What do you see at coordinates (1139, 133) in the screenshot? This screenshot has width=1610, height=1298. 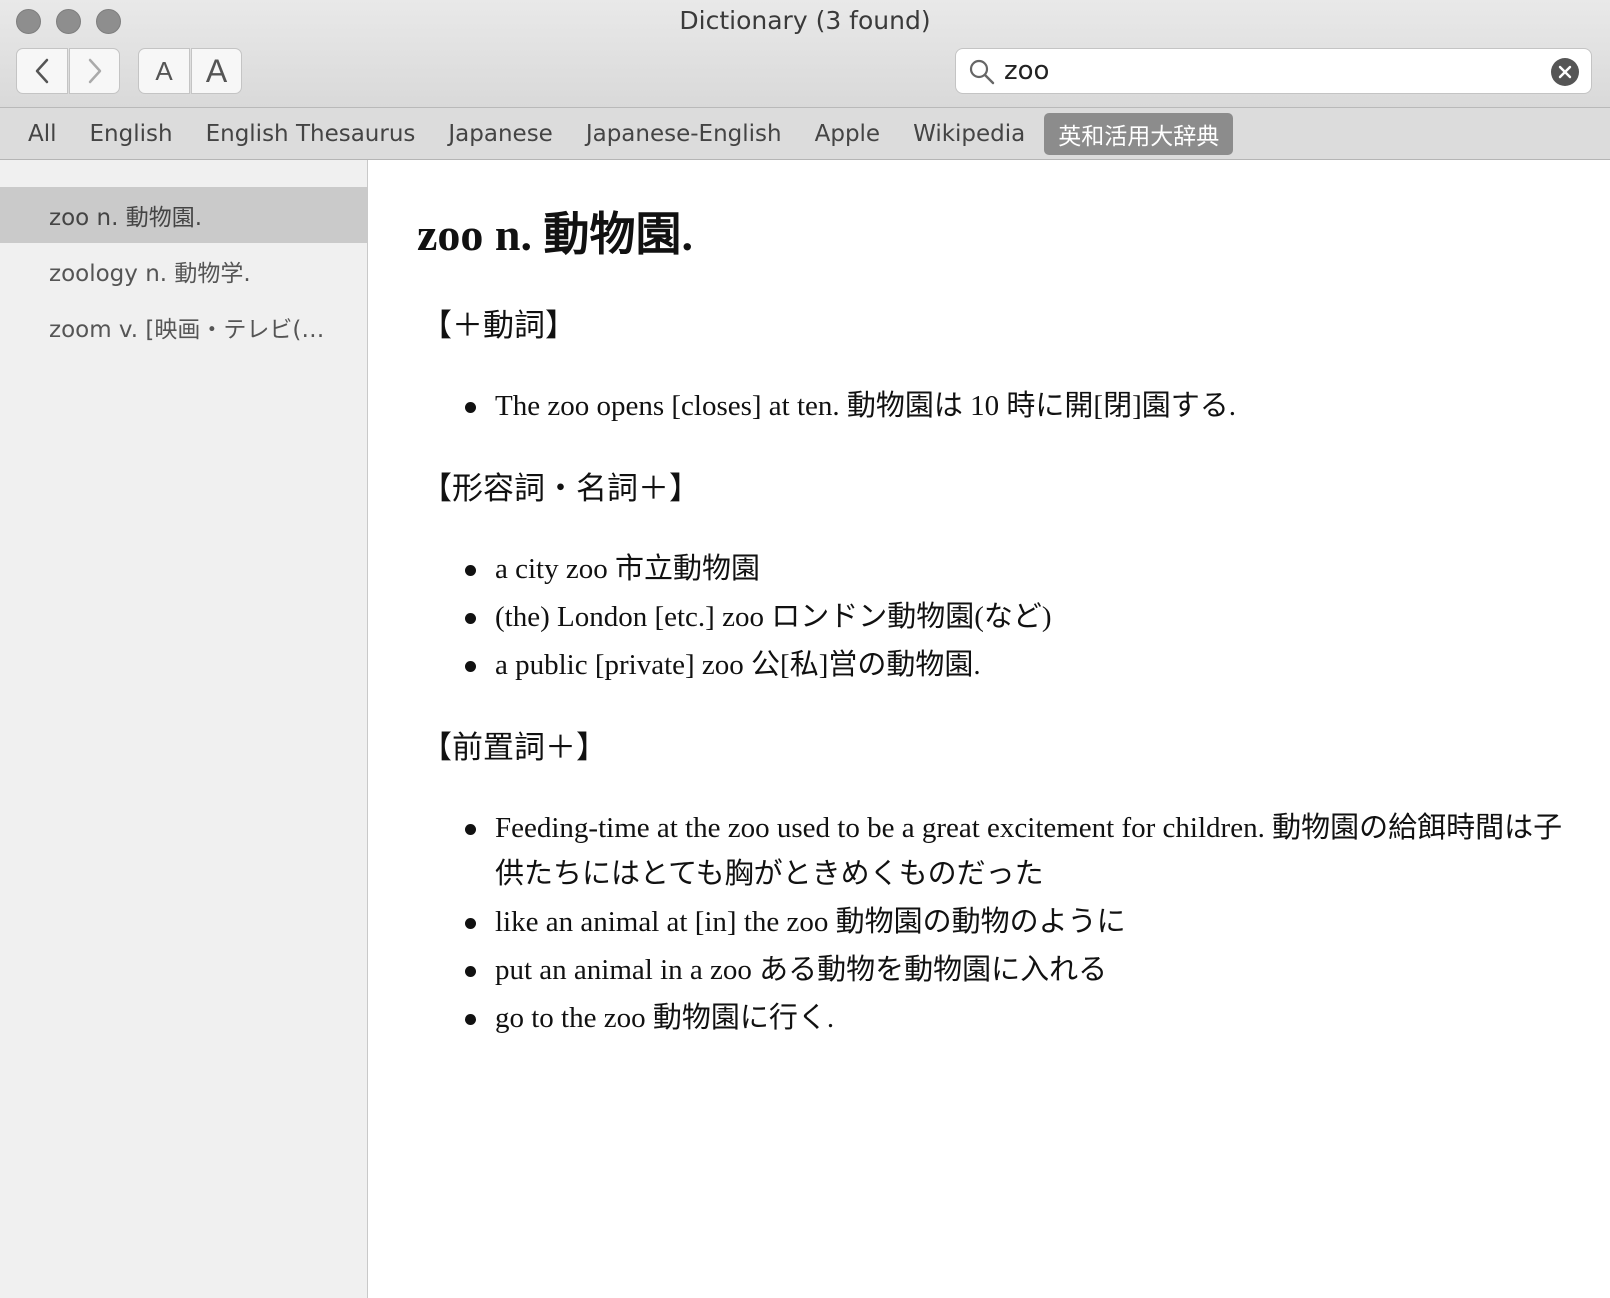 I see `tab-eiwa-katsuyou: 英和活用大辞典` at bounding box center [1139, 133].